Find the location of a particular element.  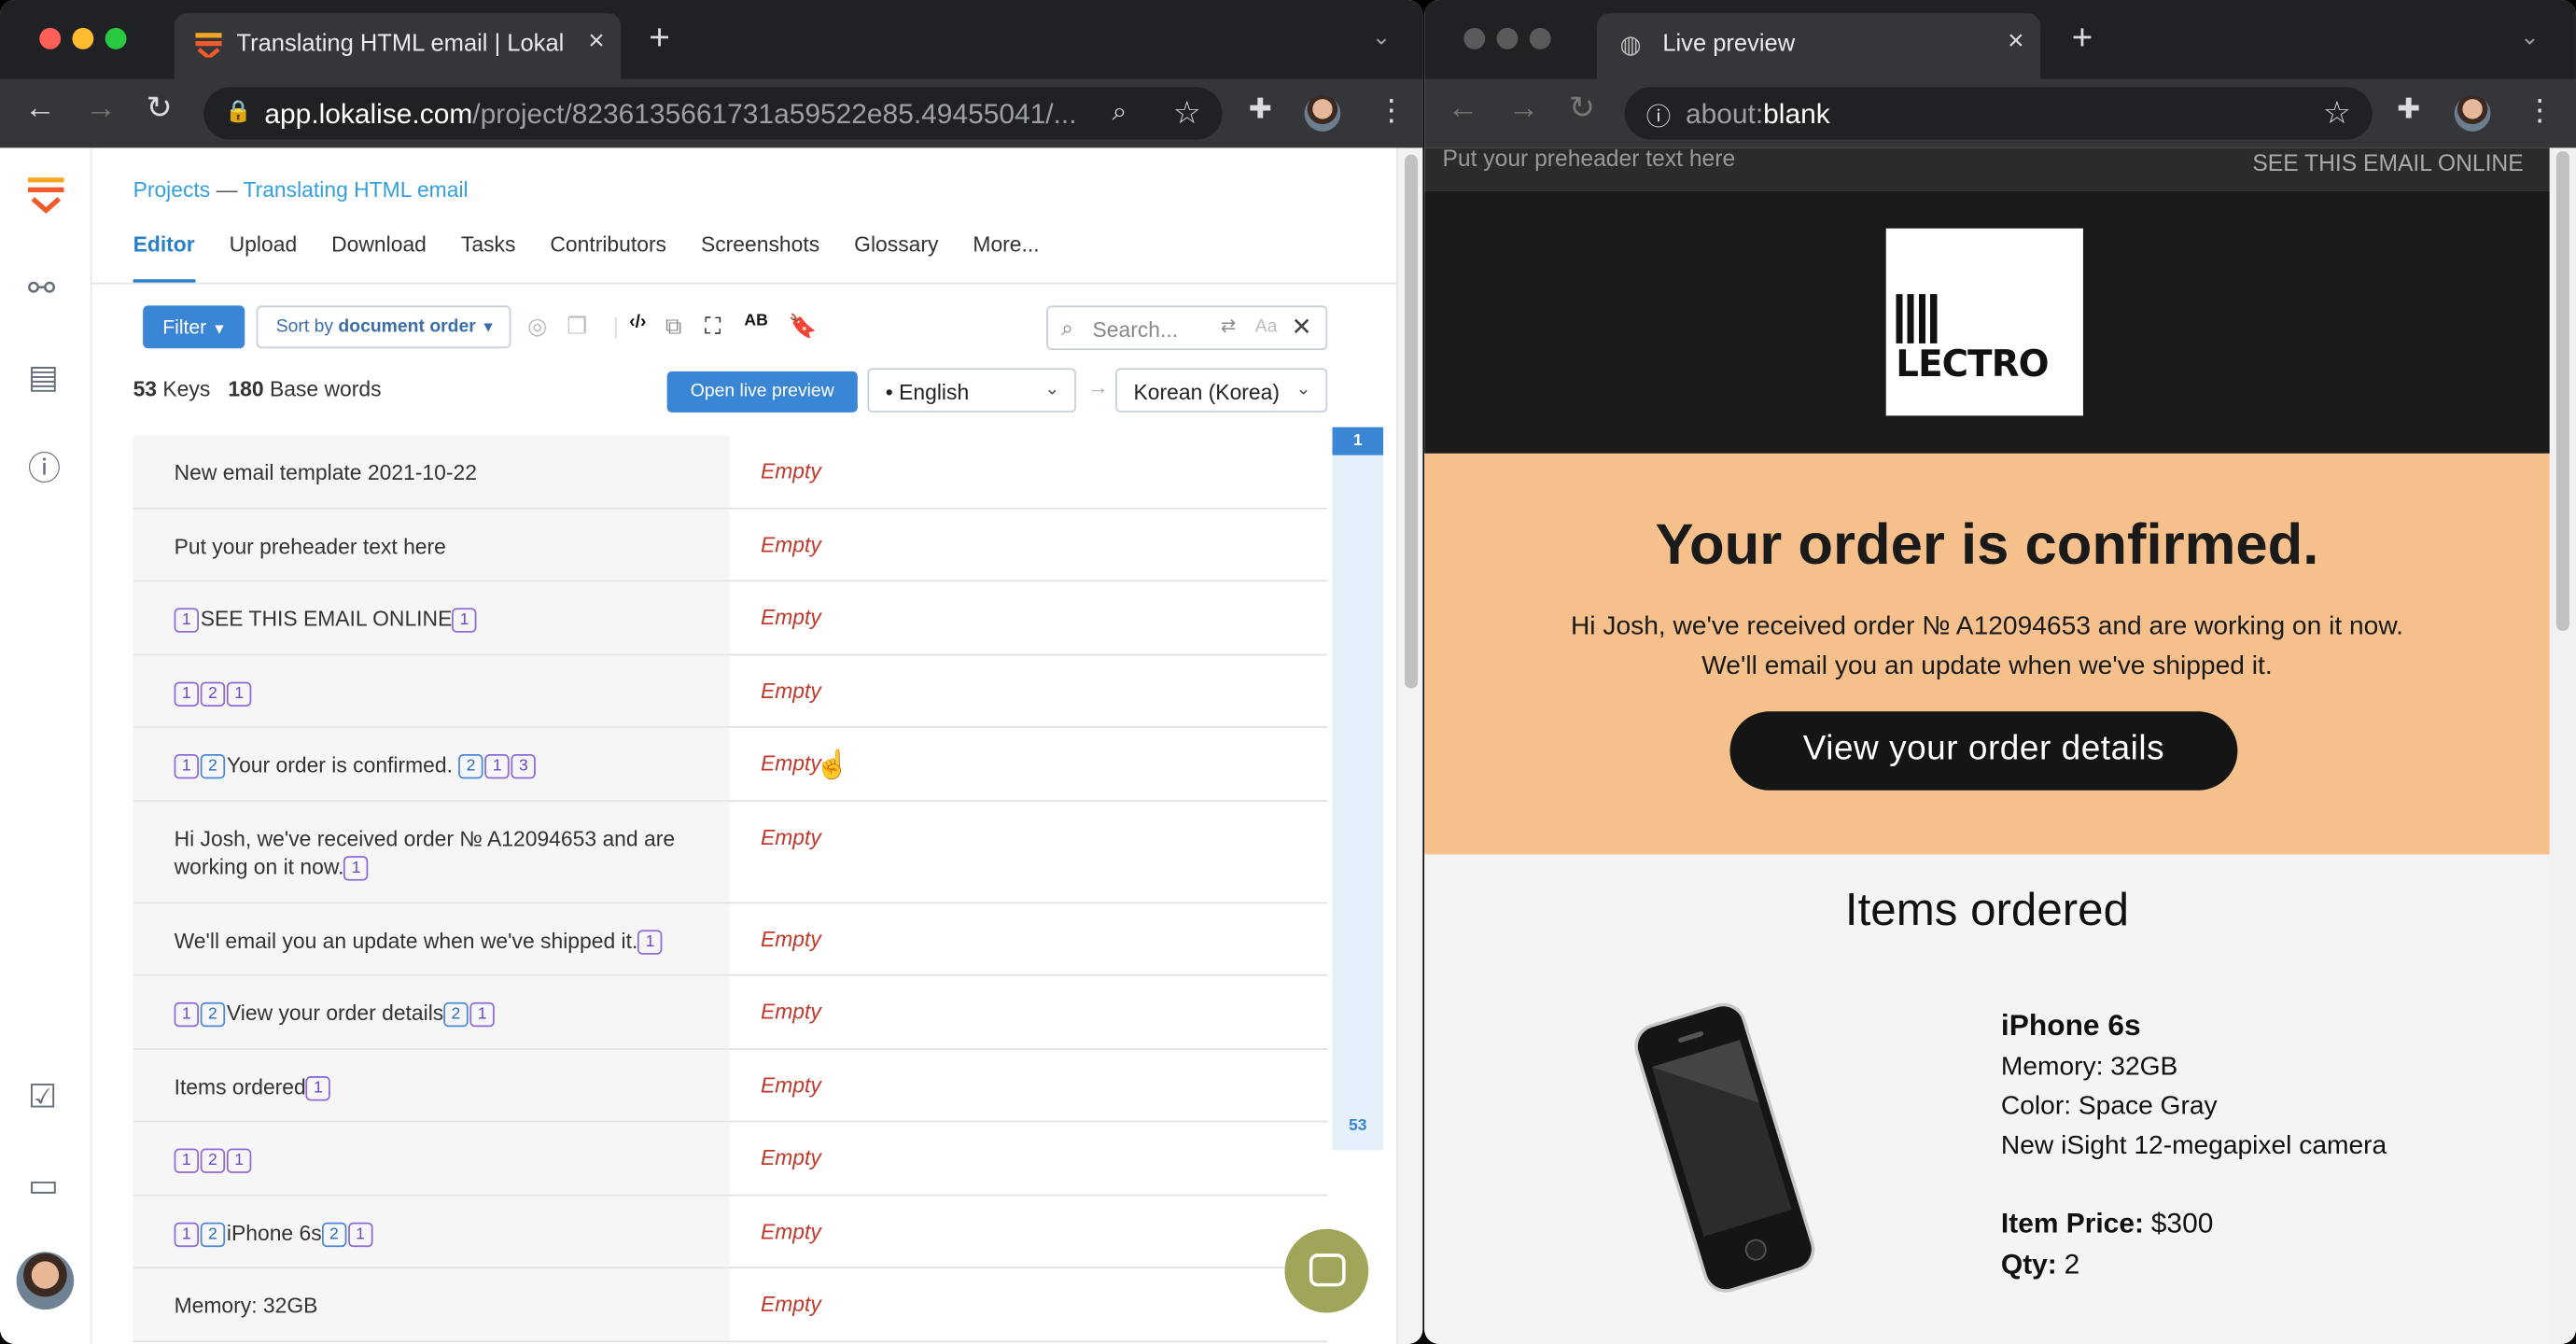

comments-icon: ▭ is located at coordinates (43, 1185).